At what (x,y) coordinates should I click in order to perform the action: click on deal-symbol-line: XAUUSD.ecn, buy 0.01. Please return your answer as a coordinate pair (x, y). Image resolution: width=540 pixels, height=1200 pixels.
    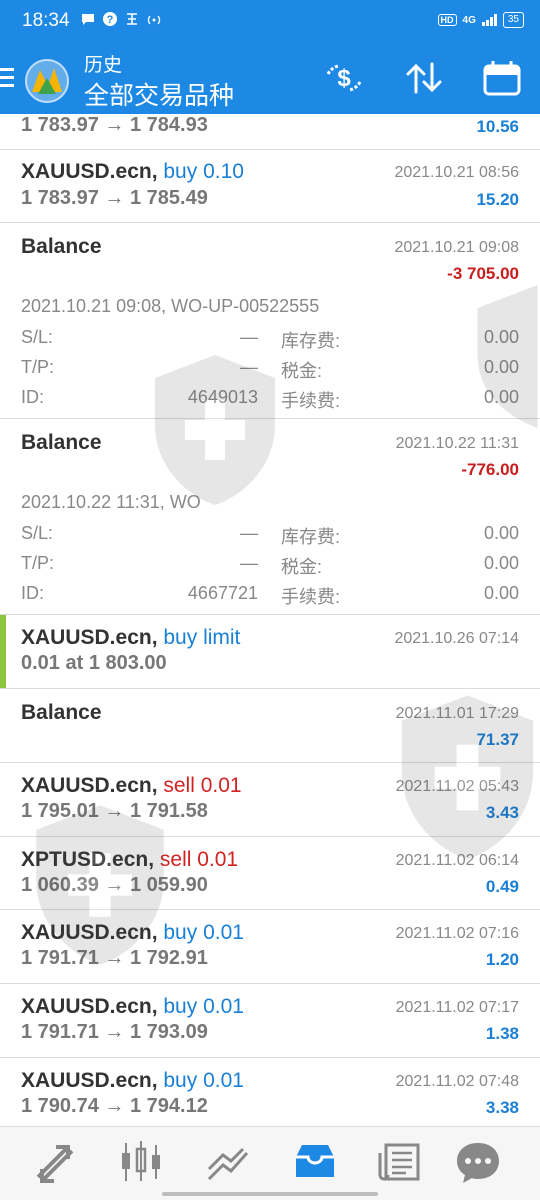
    Looking at the image, I should click on (132, 933).